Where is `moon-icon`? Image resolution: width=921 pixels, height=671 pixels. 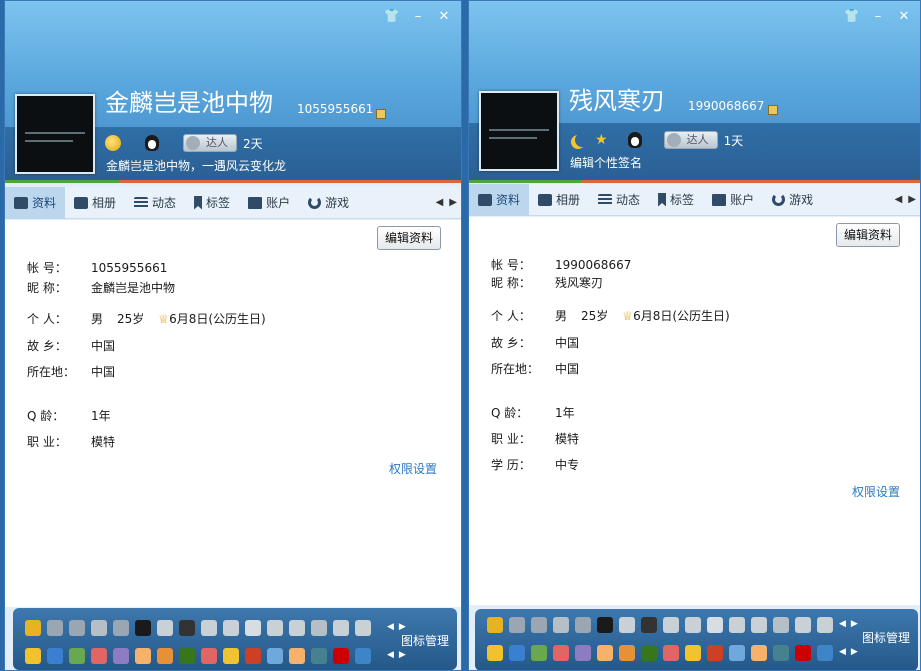
moon-icon is located at coordinates (582, 140).